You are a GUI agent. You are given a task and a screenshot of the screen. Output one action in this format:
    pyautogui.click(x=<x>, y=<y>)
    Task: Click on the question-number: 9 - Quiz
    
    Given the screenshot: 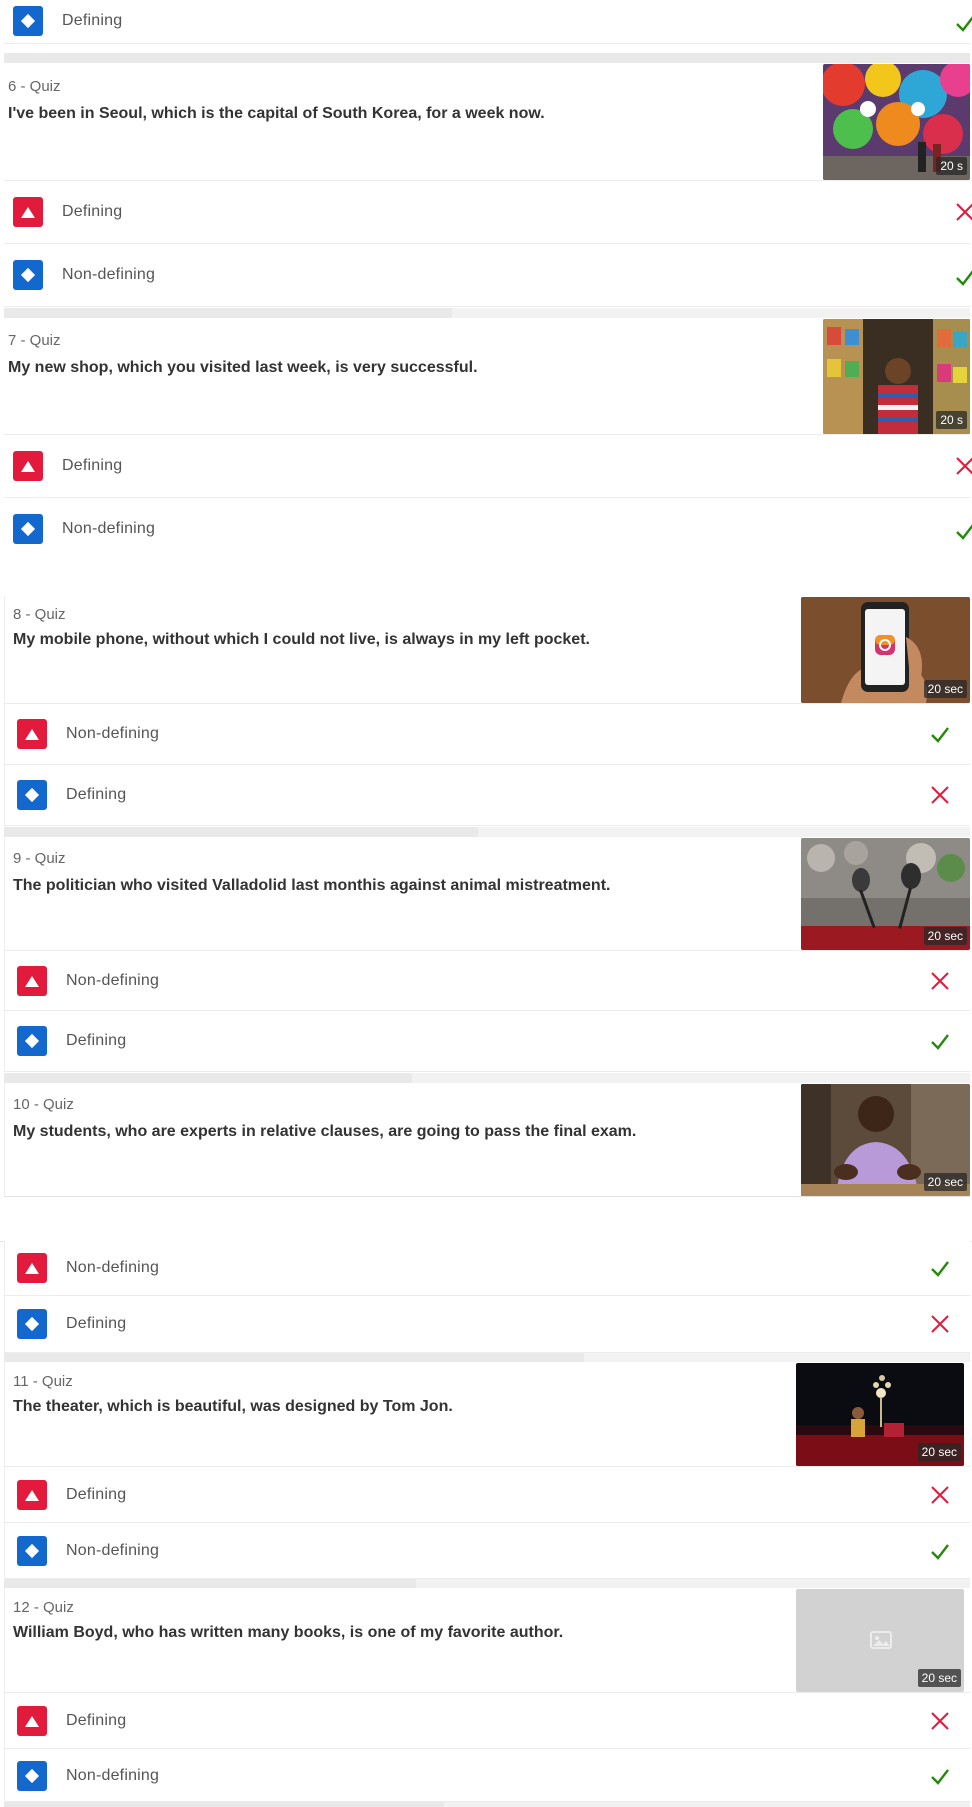 What is the action you would take?
    pyautogui.click(x=39, y=858)
    